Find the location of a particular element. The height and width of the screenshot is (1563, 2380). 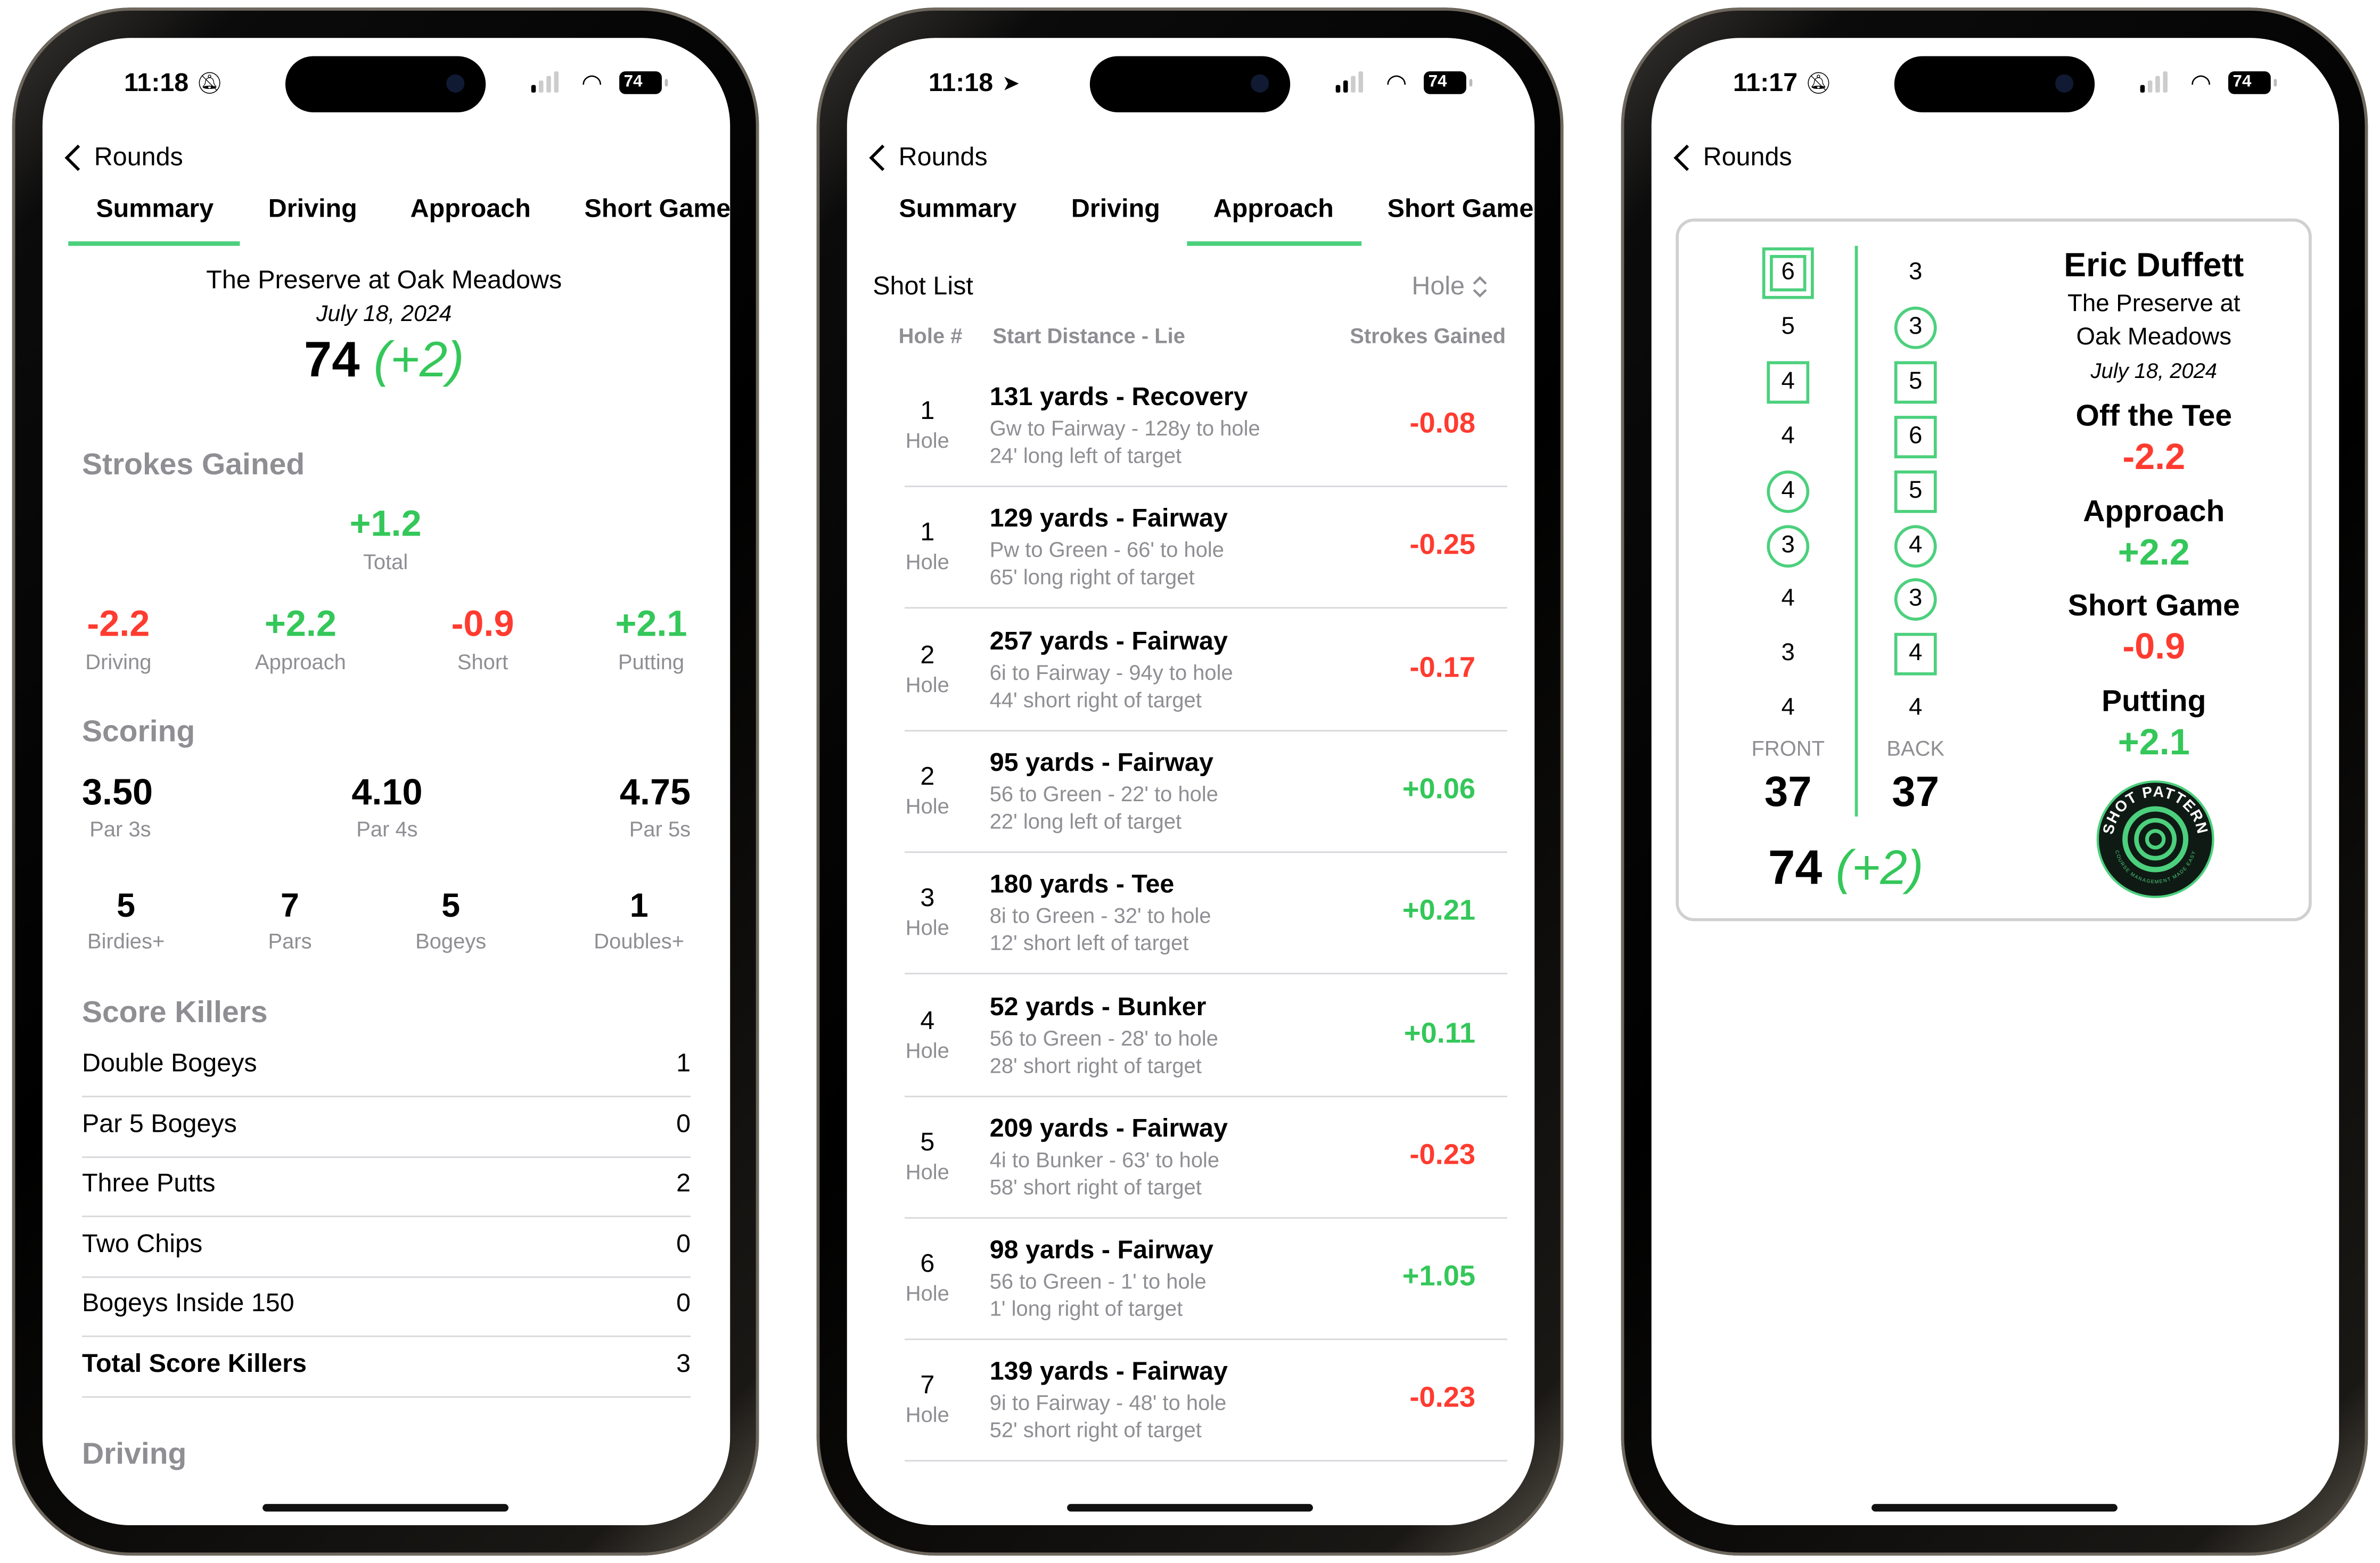

score-killer-value: 2 is located at coordinates (683, 1183).